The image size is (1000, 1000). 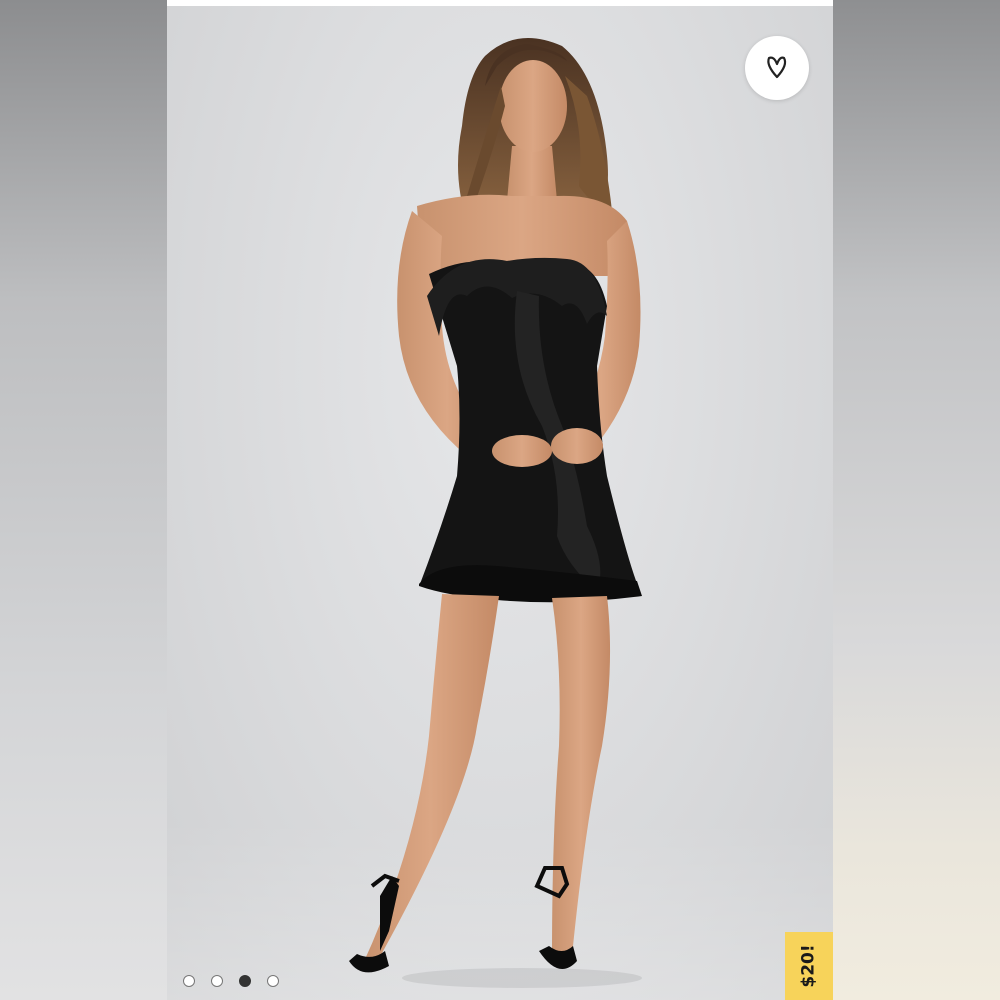 I want to click on carousel-indicator, so click(x=231, y=981).